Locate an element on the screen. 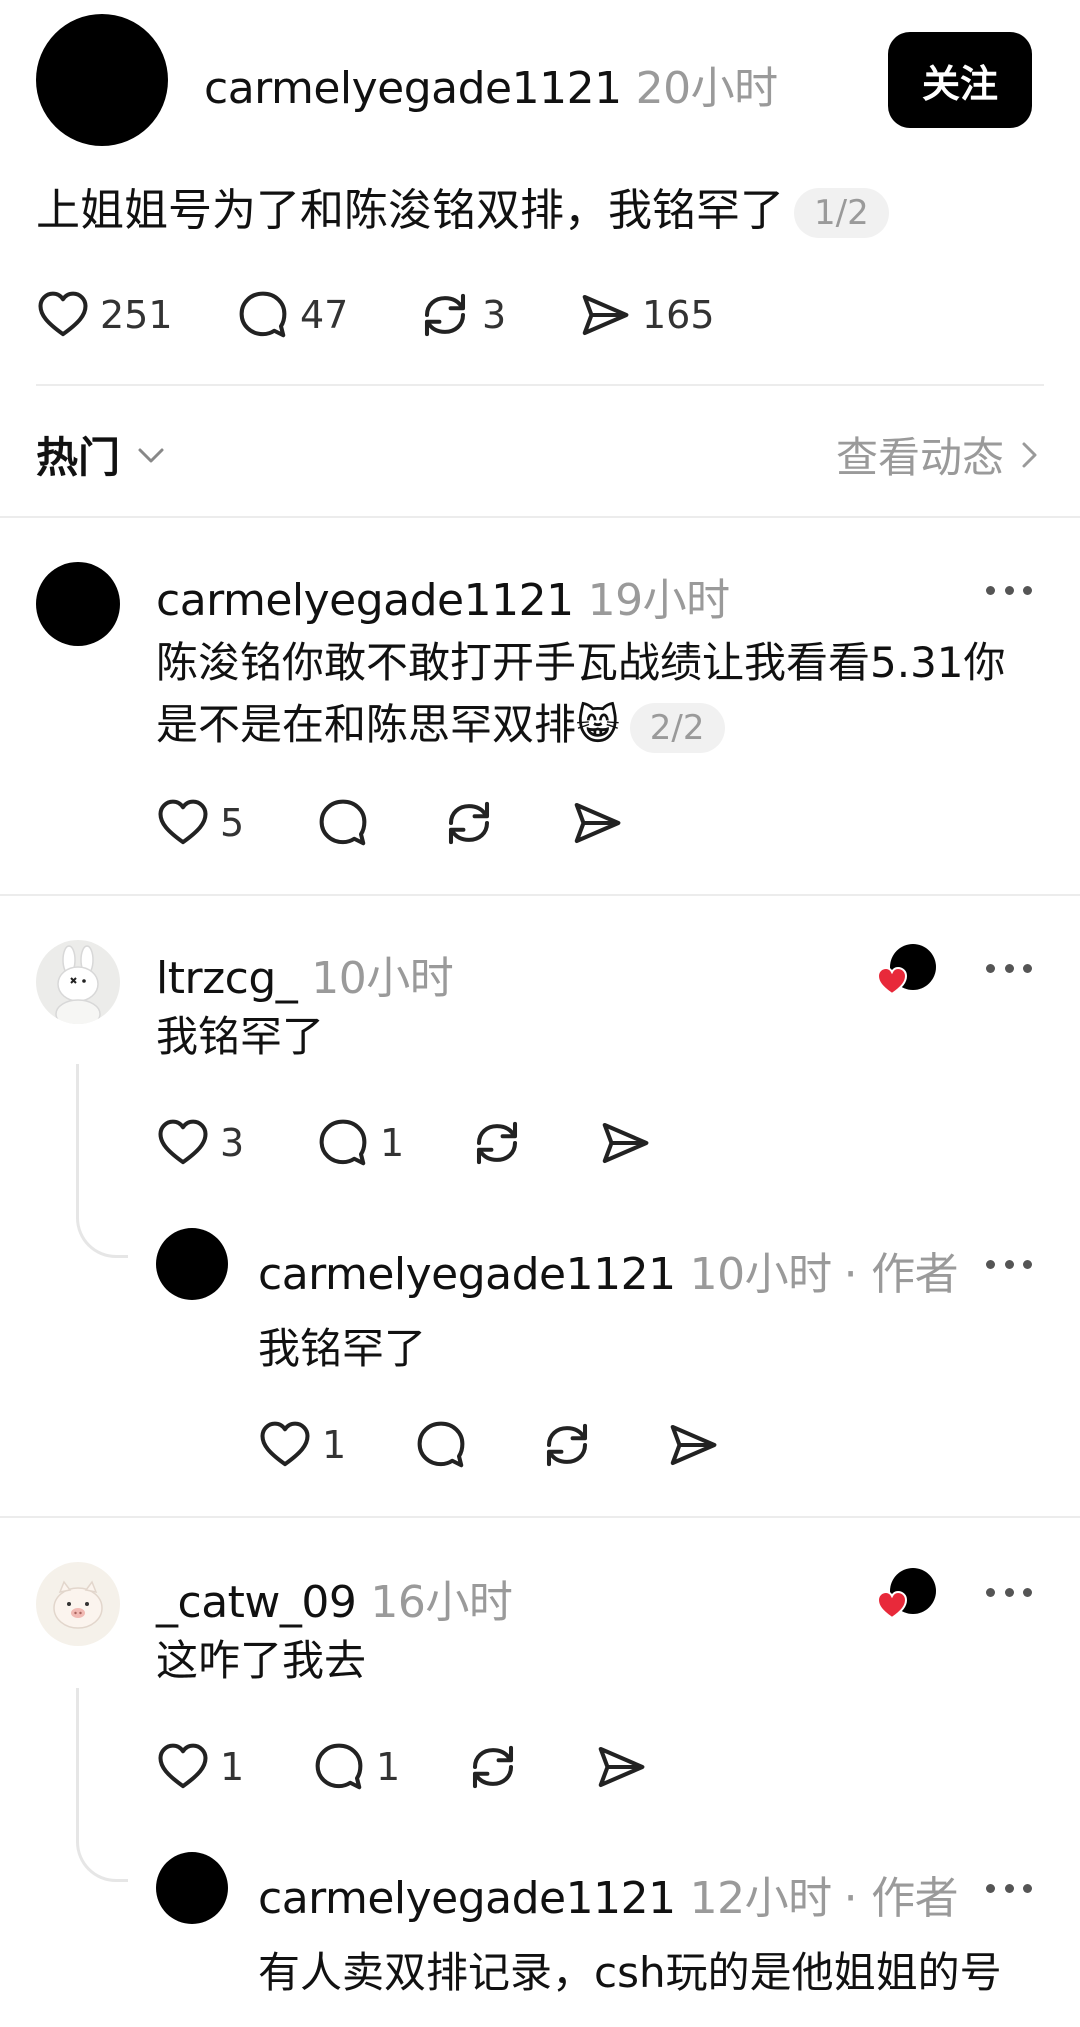 The image size is (1080, 2027). comment2-like-count: 1 is located at coordinates (232, 1767).